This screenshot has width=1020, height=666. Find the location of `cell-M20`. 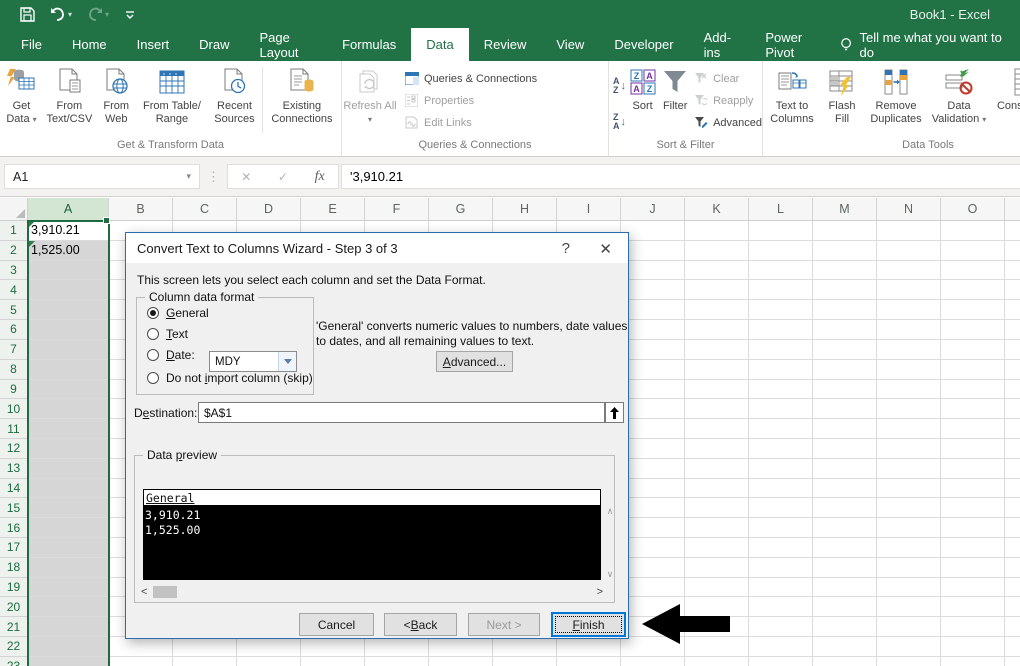

cell-M20 is located at coordinates (845, 607).